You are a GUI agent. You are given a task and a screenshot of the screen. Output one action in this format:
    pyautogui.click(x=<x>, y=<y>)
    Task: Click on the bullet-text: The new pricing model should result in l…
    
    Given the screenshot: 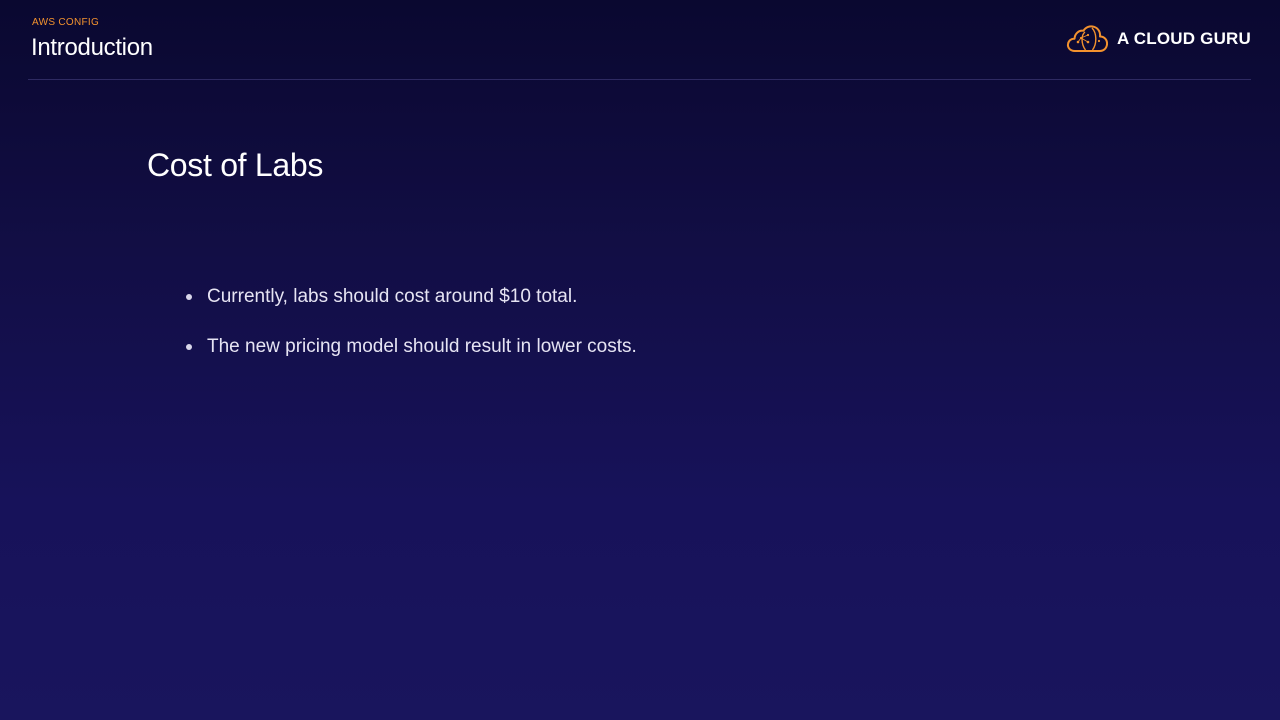 What is the action you would take?
    pyautogui.click(x=422, y=346)
    